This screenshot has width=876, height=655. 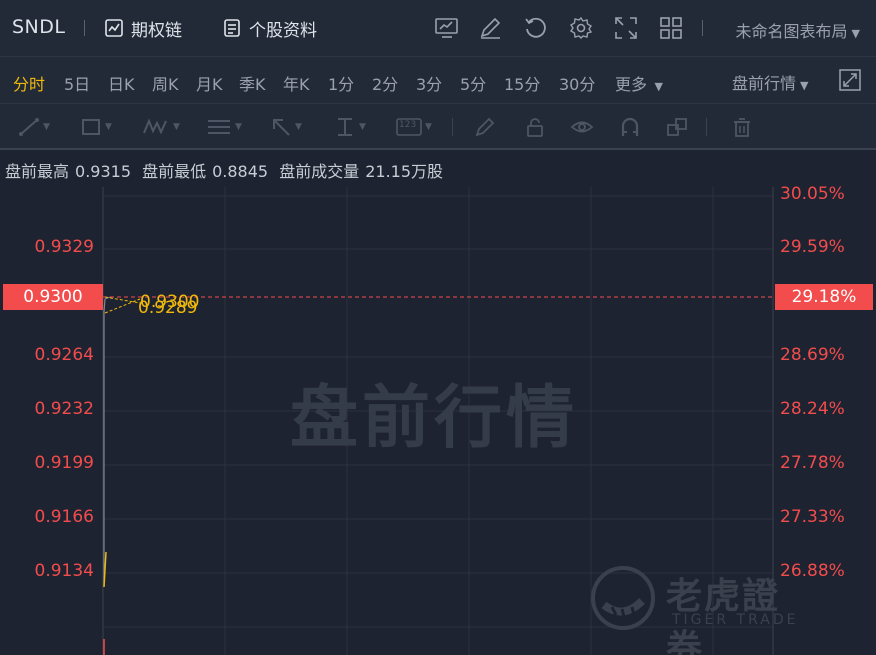 I want to click on tab-5day: 5日, so click(x=77, y=83).